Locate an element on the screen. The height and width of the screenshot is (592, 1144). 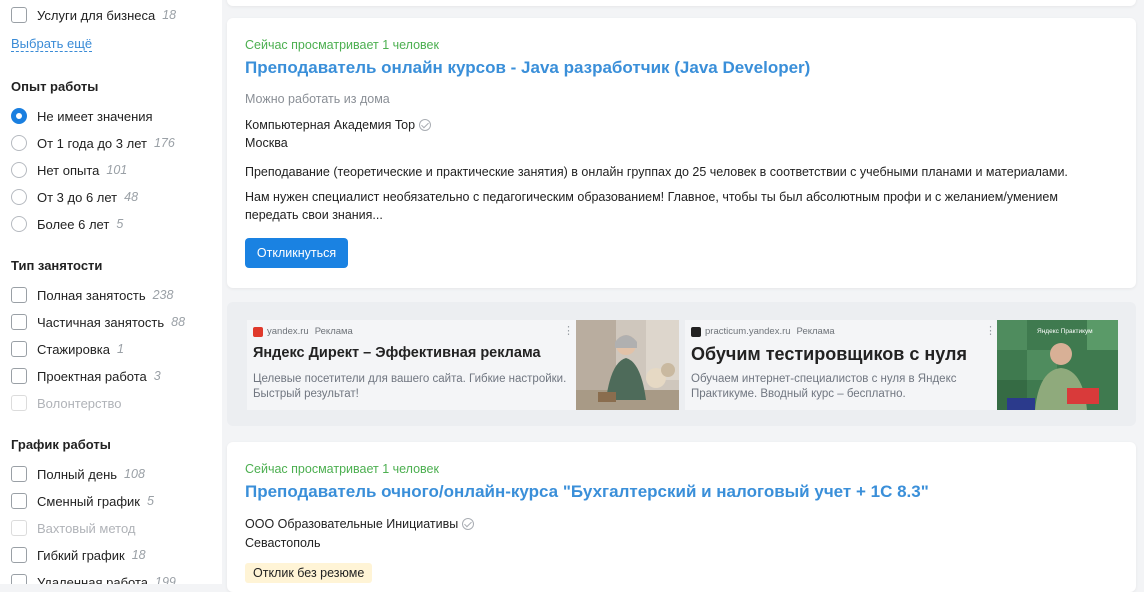
option-label: Проектная работа is located at coordinates (92, 376).